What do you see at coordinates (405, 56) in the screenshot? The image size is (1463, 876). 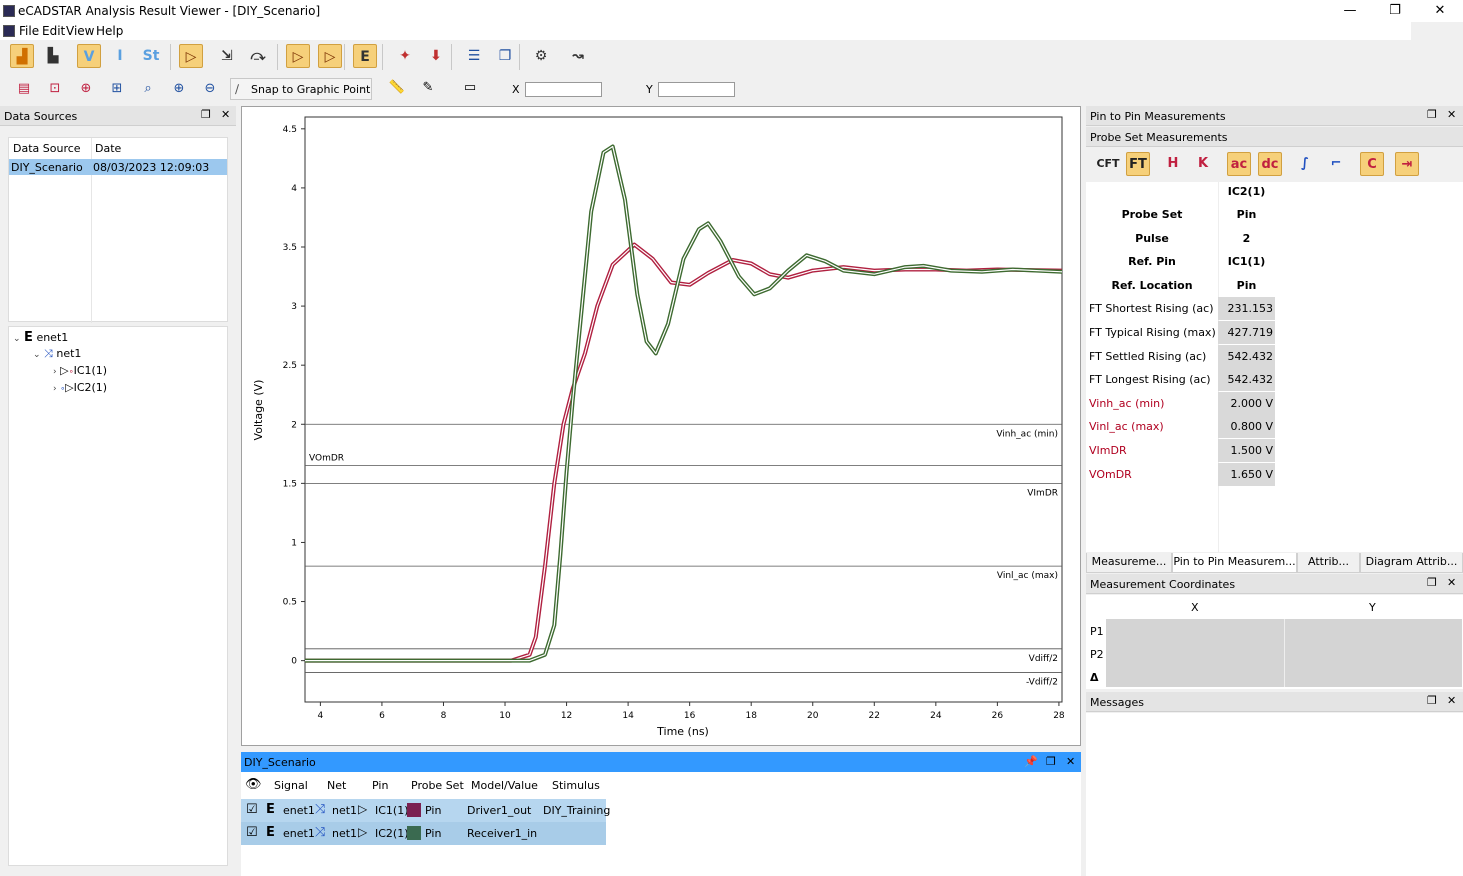 I see `star-icon: ✦` at bounding box center [405, 56].